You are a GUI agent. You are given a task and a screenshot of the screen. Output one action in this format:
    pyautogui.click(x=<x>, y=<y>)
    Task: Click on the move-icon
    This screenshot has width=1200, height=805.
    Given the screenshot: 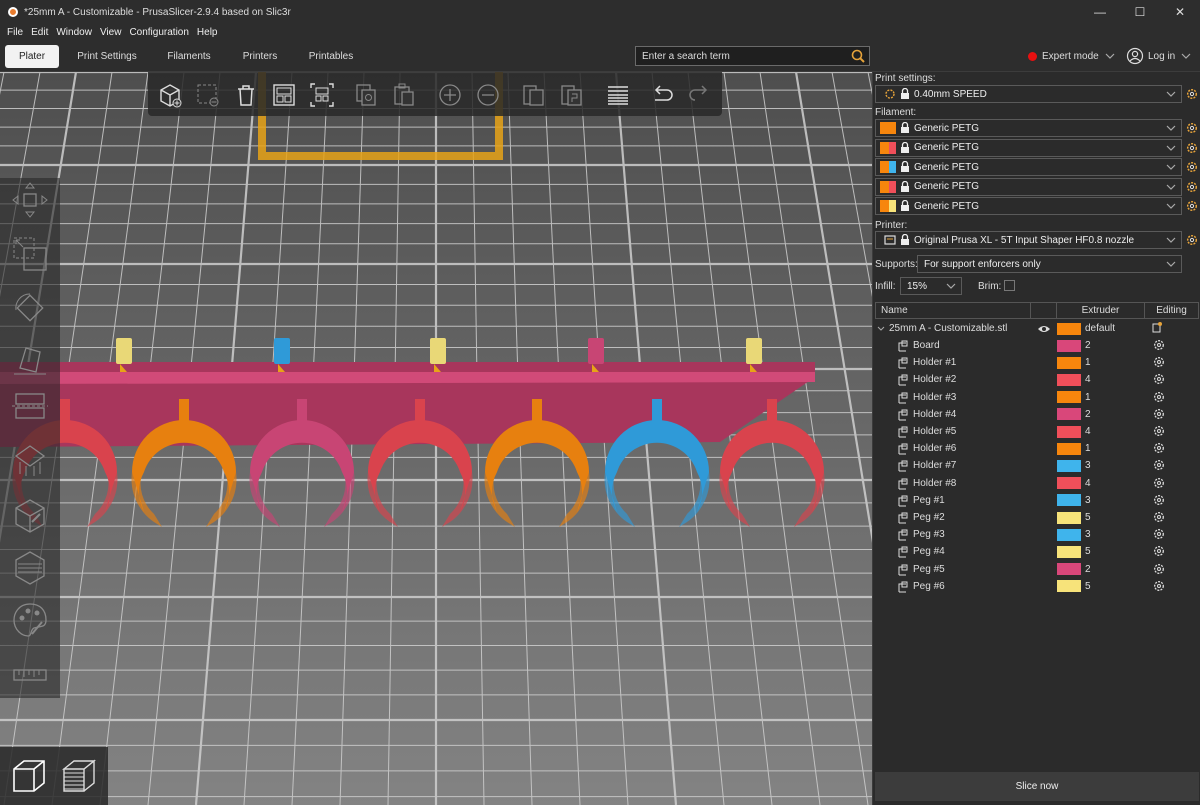 What is the action you would take?
    pyautogui.click(x=30, y=200)
    